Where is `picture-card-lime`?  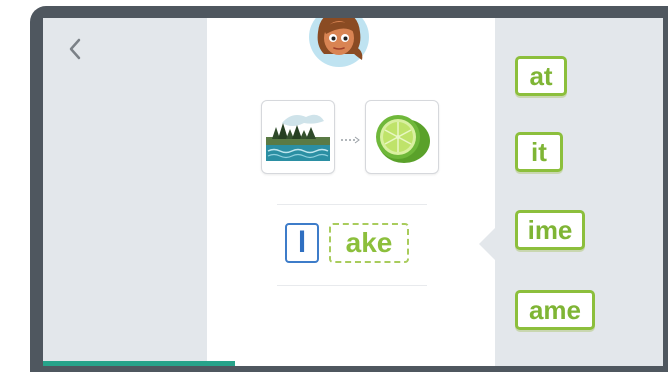 picture-card-lime is located at coordinates (402, 137).